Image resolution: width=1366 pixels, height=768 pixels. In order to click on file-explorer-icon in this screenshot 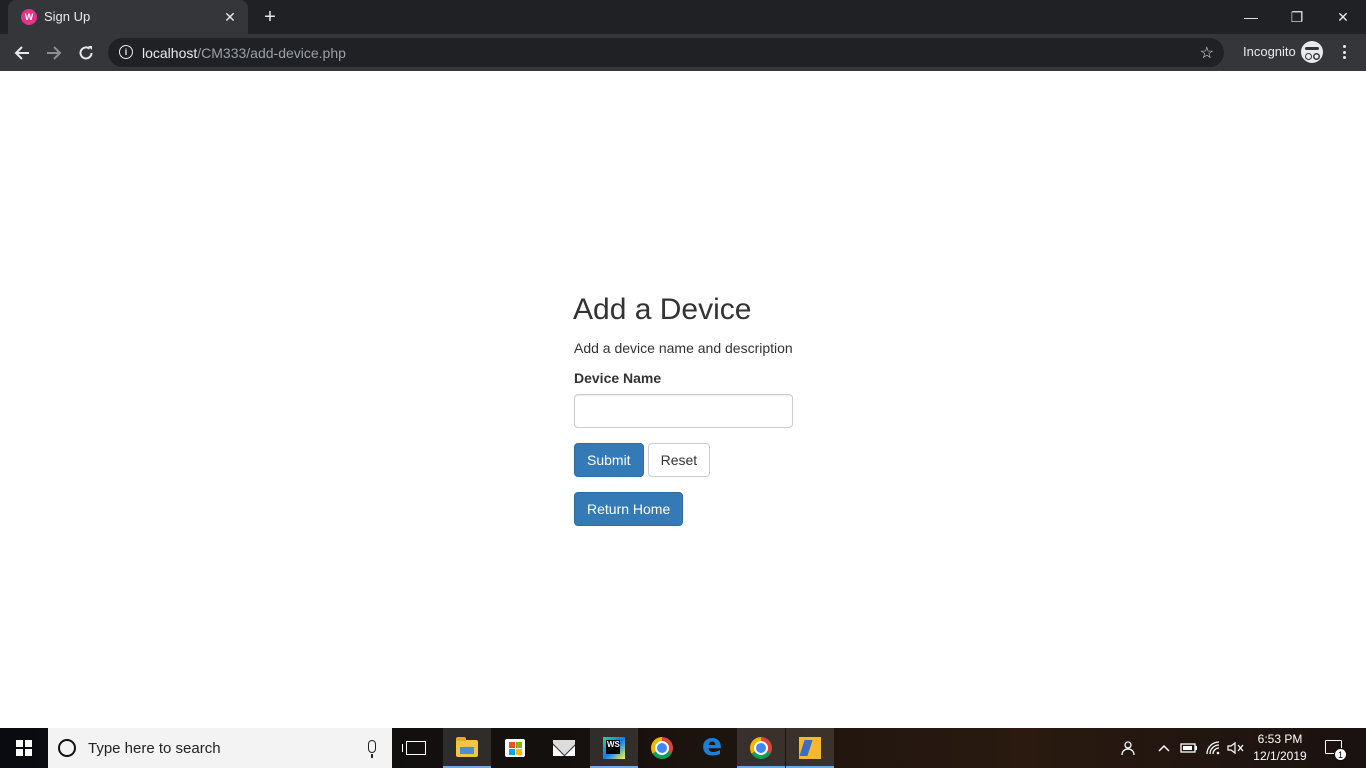, I will do `click(467, 746)`.